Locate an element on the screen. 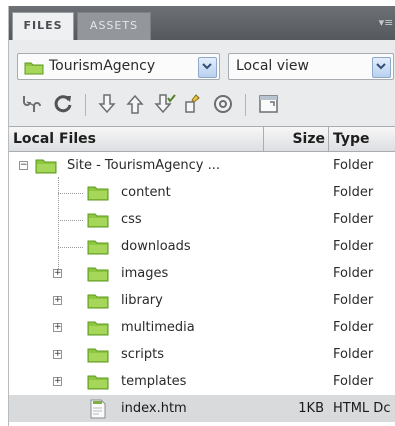 Image resolution: width=395 pixels, height=426 pixels. tree-row-folder: content Folder is located at coordinates (202, 192).